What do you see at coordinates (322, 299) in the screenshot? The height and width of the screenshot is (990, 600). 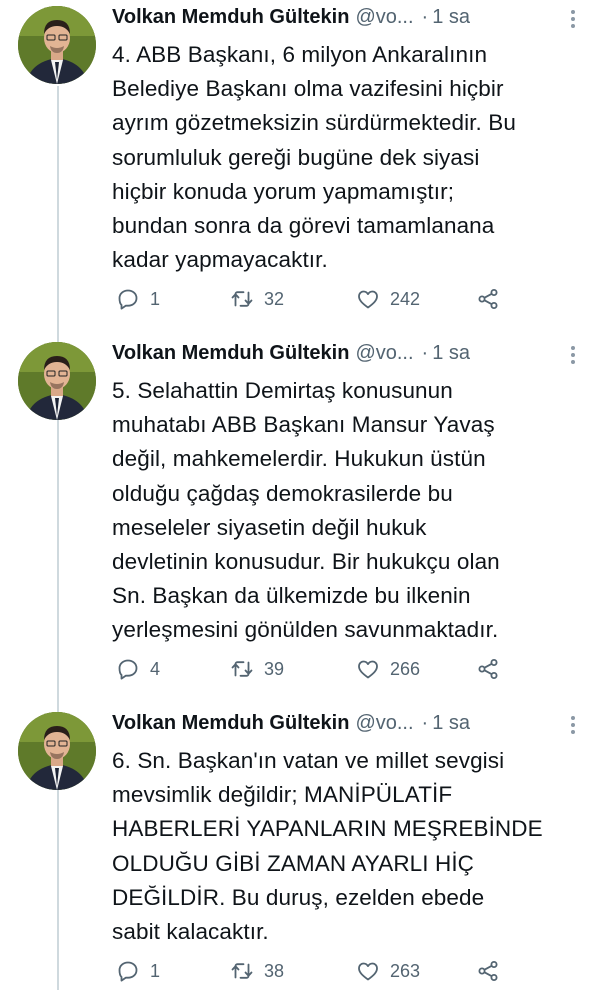 I see `tweet-actions: 1 32 242` at bounding box center [322, 299].